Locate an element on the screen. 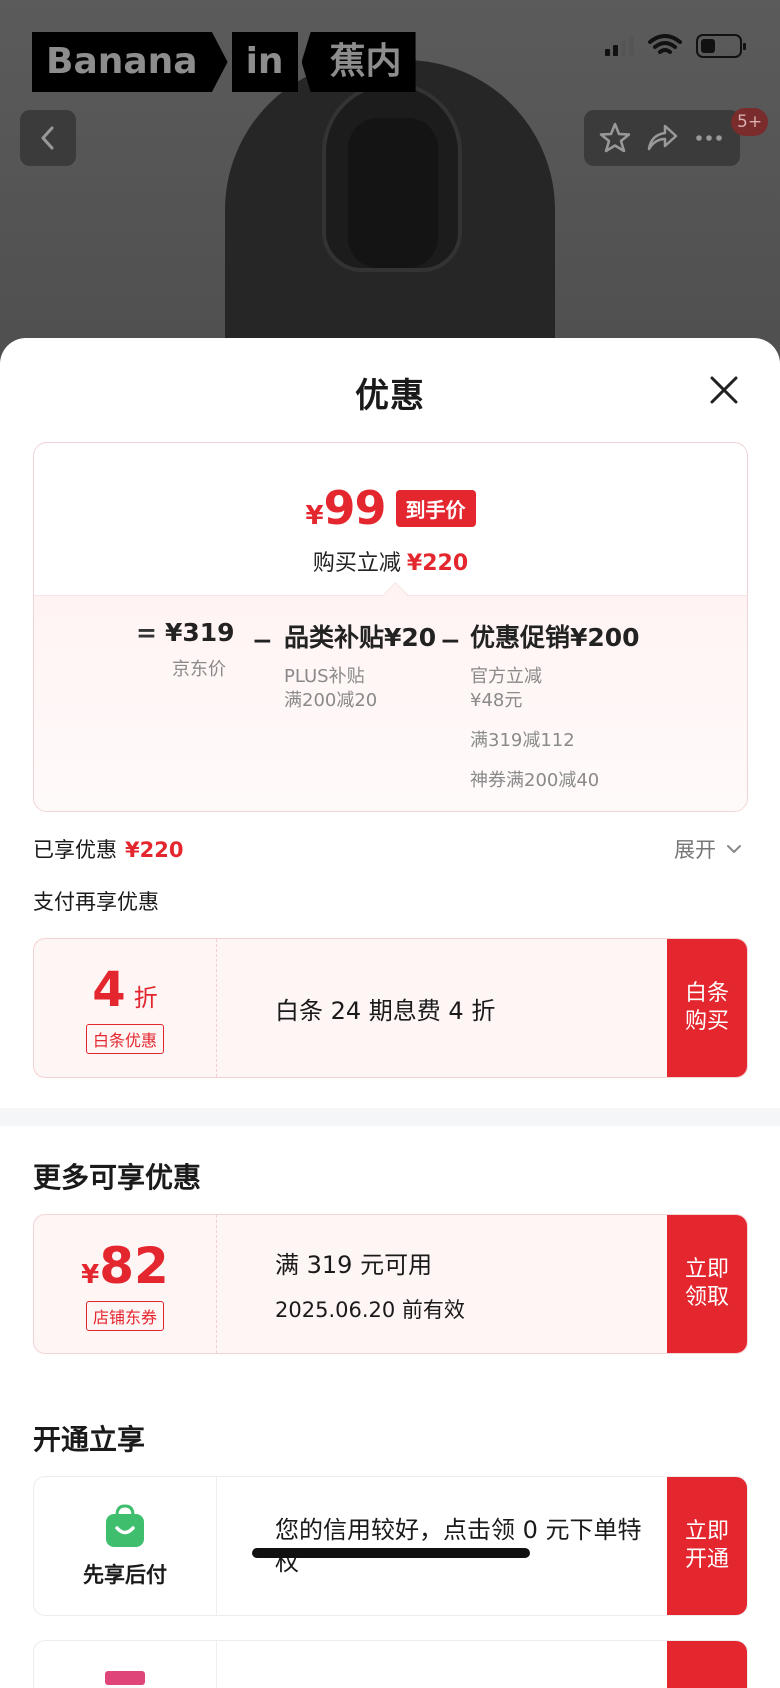 Image resolution: width=780 pixels, height=1688 pixels. promo-sub1: 官方立减 is located at coordinates (506, 676).